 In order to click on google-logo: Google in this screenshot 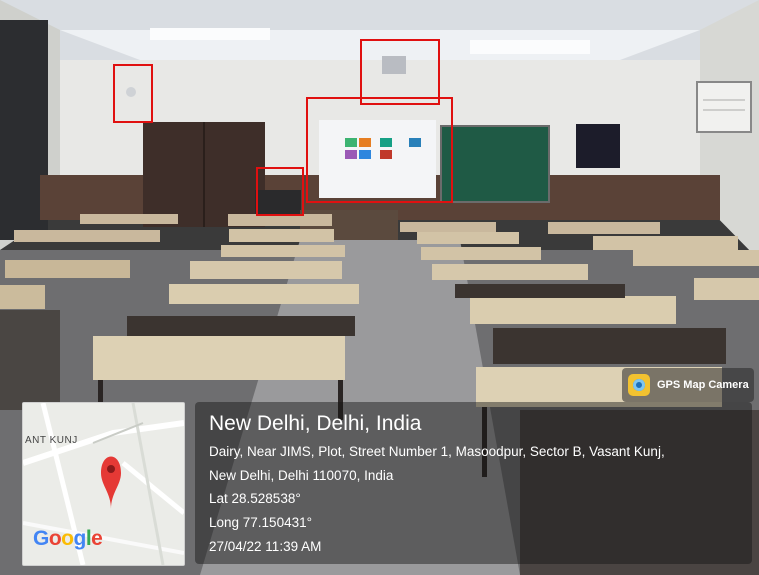, I will do `click(68, 538)`.